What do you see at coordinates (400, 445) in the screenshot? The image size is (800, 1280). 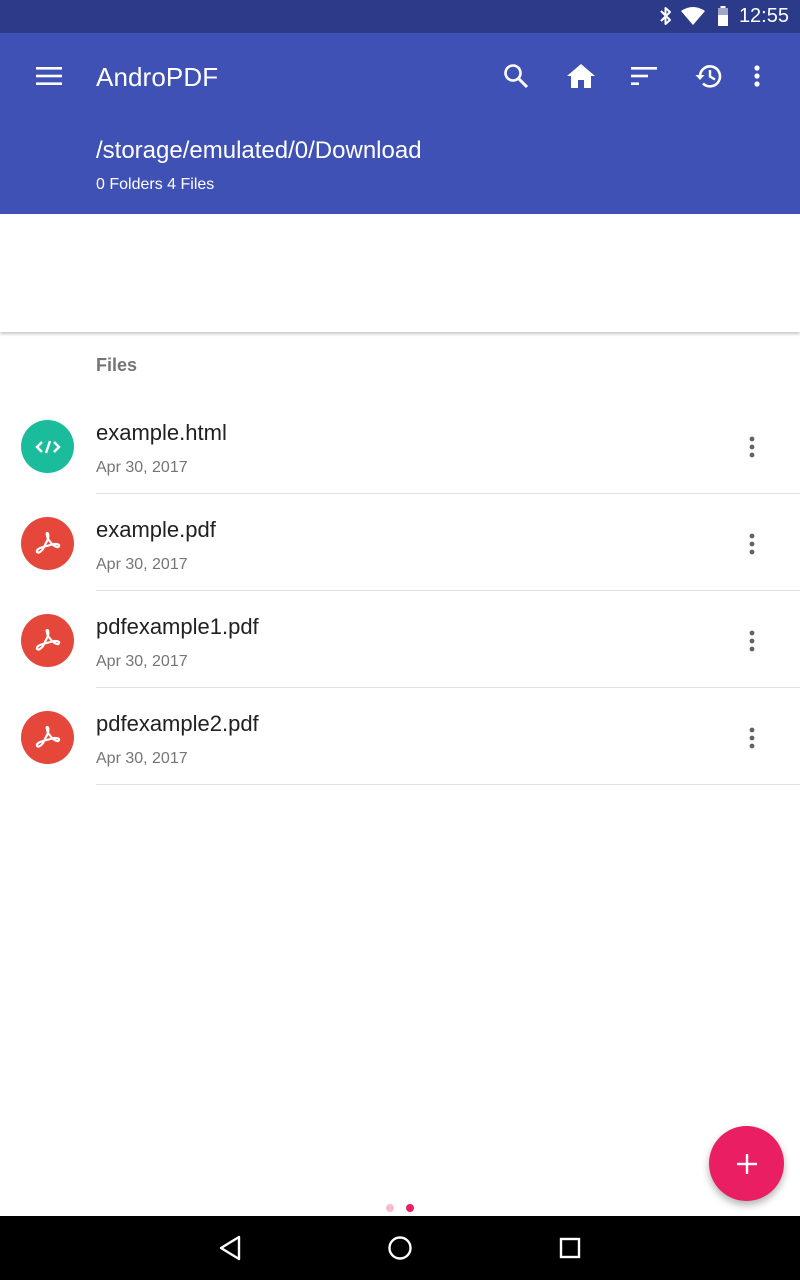 I see `file-row-example-html: example.html Apr 30, 2017` at bounding box center [400, 445].